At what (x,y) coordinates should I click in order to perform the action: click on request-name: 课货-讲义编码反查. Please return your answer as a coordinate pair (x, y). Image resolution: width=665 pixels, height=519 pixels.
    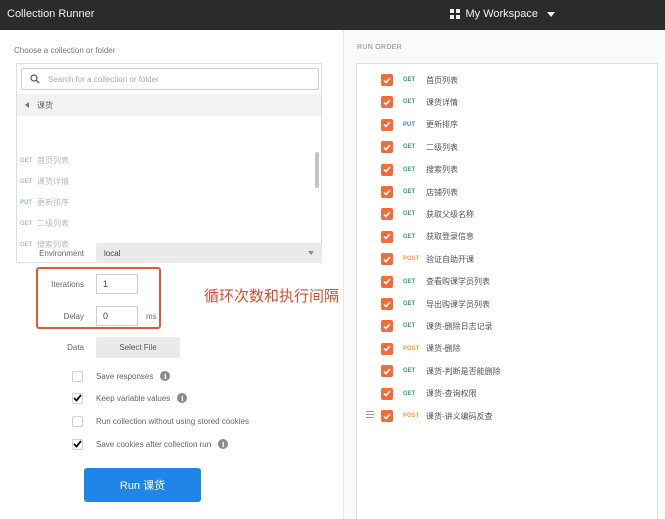
    Looking at the image, I should click on (459, 416).